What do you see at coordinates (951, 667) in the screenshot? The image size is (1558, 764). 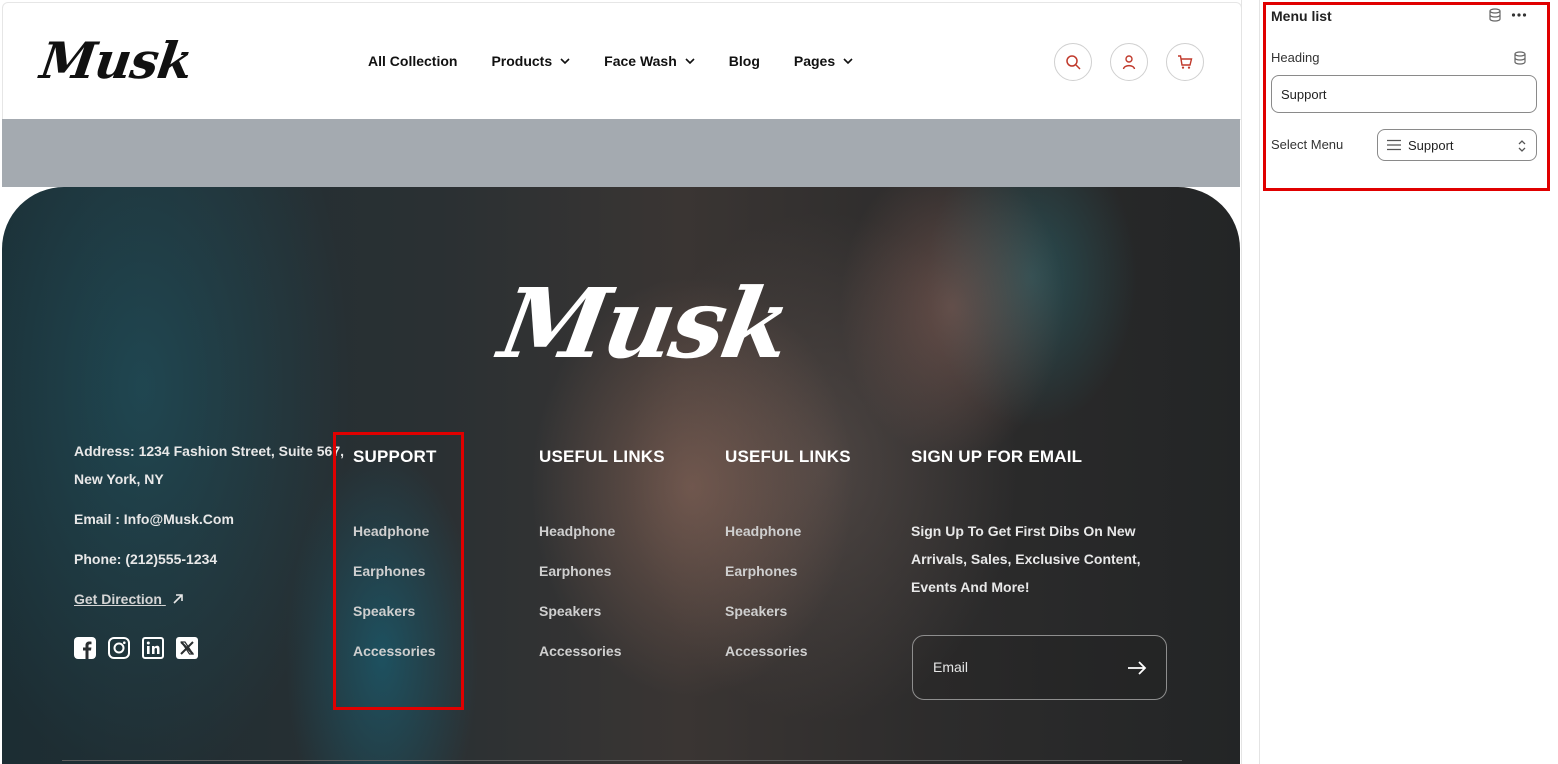 I see `email-placeholder: Email` at bounding box center [951, 667].